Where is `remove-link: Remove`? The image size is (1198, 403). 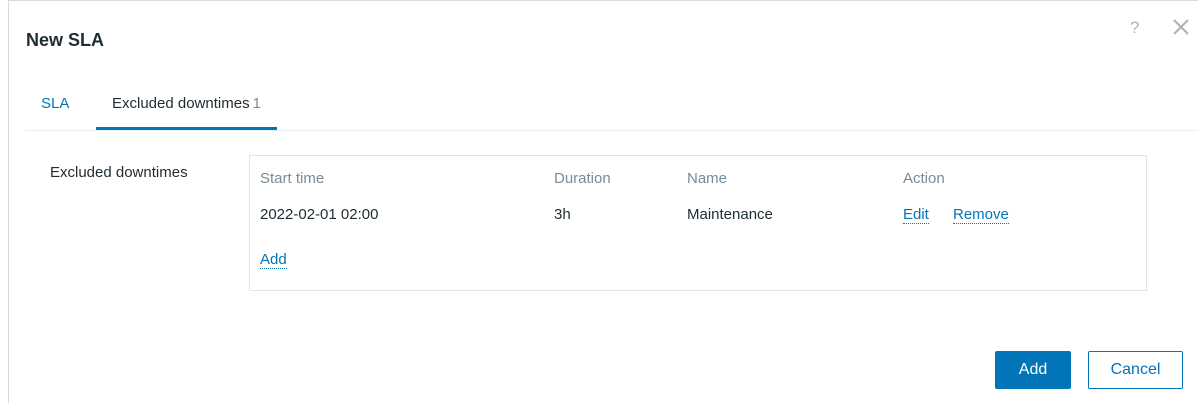 remove-link: Remove is located at coordinates (981, 215).